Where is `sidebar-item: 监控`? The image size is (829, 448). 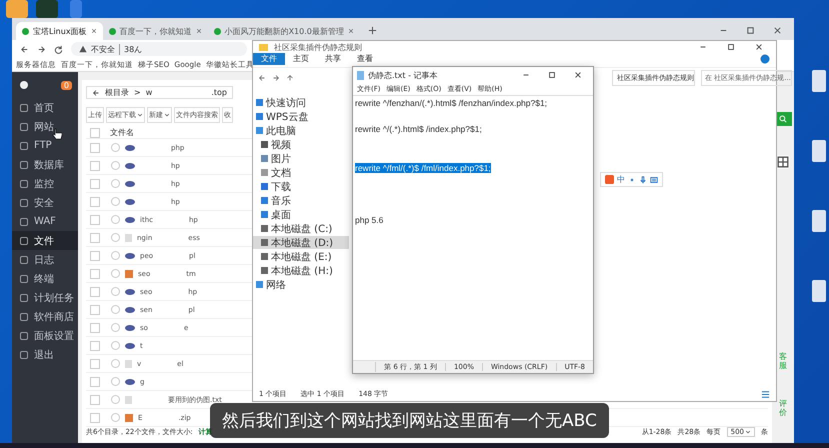
sidebar-item: 监控 is located at coordinates (45, 183).